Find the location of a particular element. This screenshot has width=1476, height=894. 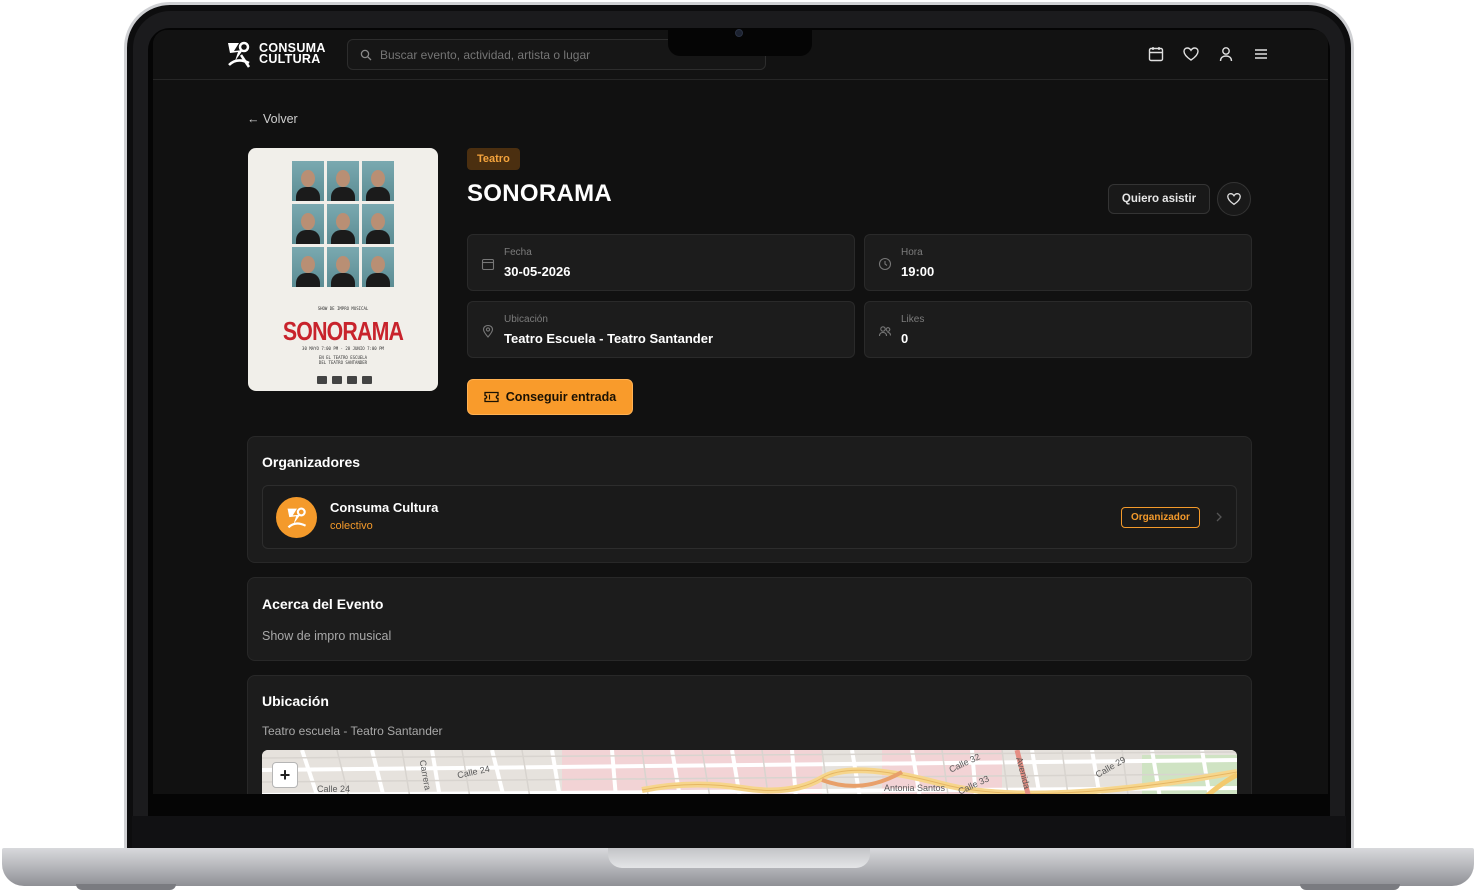

organizer-name: Consuma Cultura is located at coordinates (384, 507).